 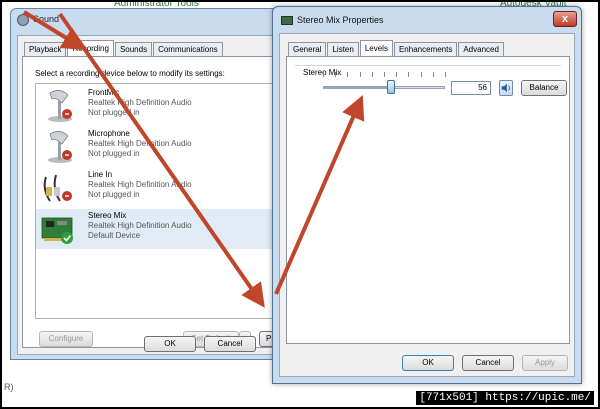 I want to click on volume-slider-track, so click(x=384, y=87).